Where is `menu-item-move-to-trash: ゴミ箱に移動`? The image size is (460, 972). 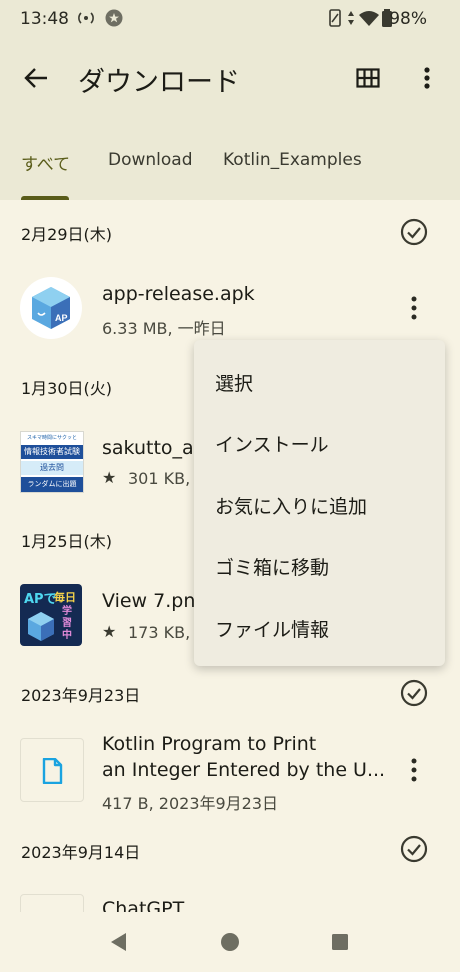
menu-item-move-to-trash: ゴミ箱に移動 is located at coordinates (272, 566).